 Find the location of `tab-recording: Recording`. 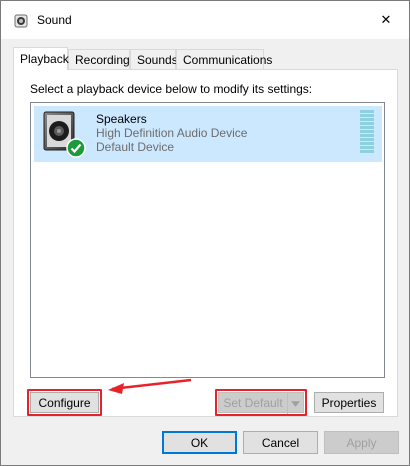

tab-recording: Recording is located at coordinates (99, 59).